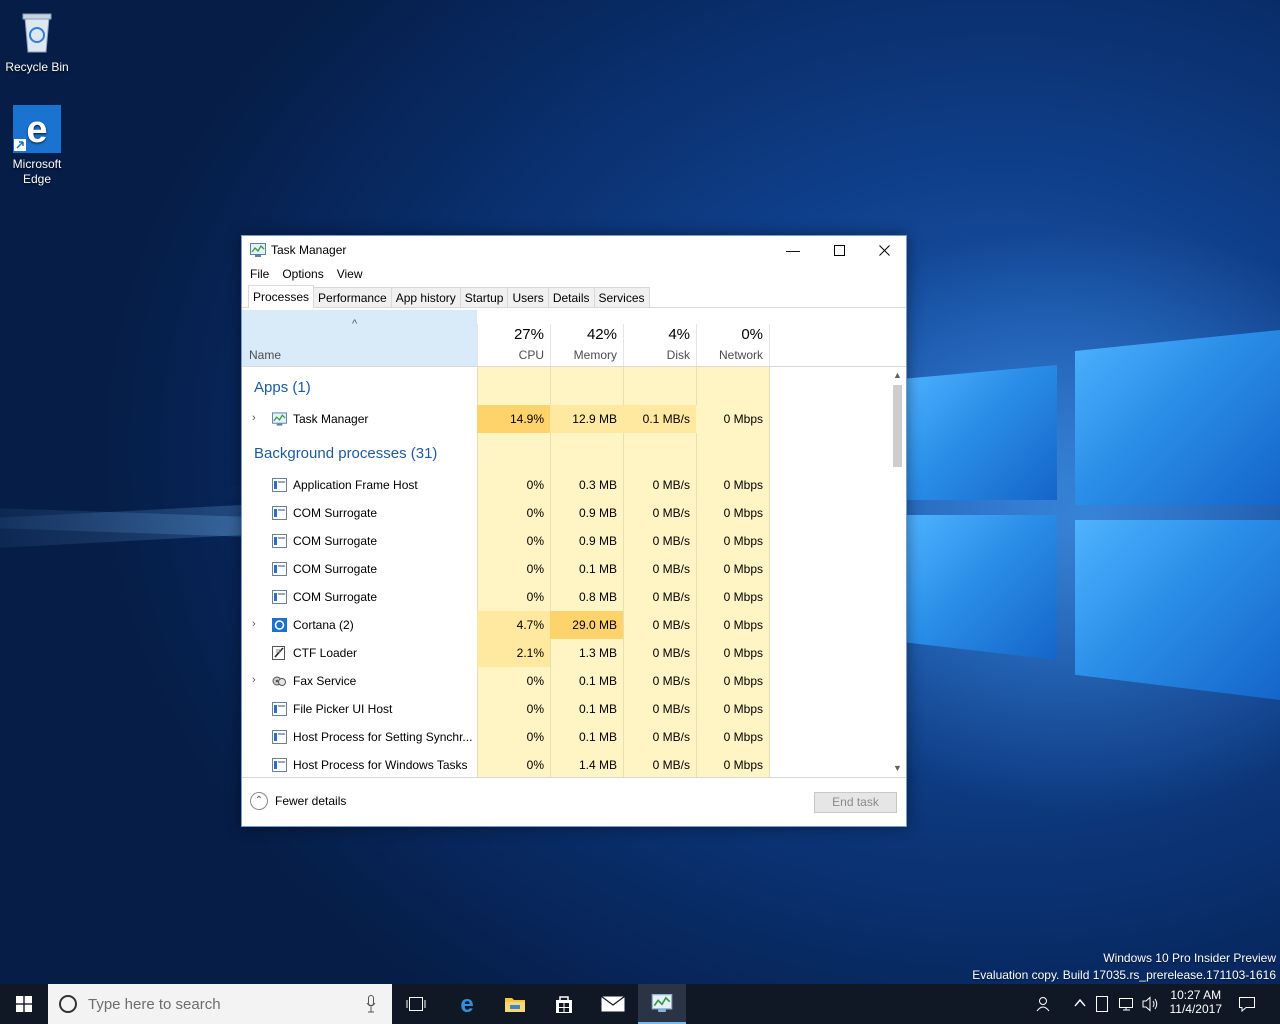  I want to click on edge-icon: e, so click(466, 1004).